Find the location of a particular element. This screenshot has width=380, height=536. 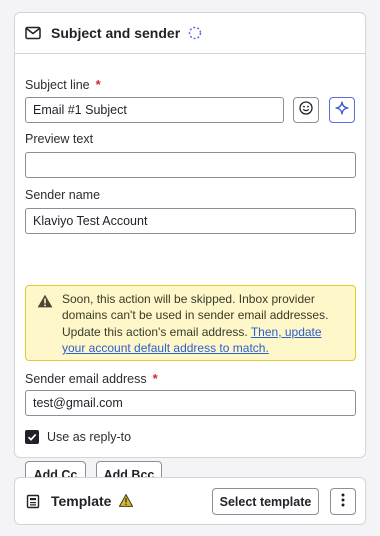

template-title: Template is located at coordinates (81, 501).